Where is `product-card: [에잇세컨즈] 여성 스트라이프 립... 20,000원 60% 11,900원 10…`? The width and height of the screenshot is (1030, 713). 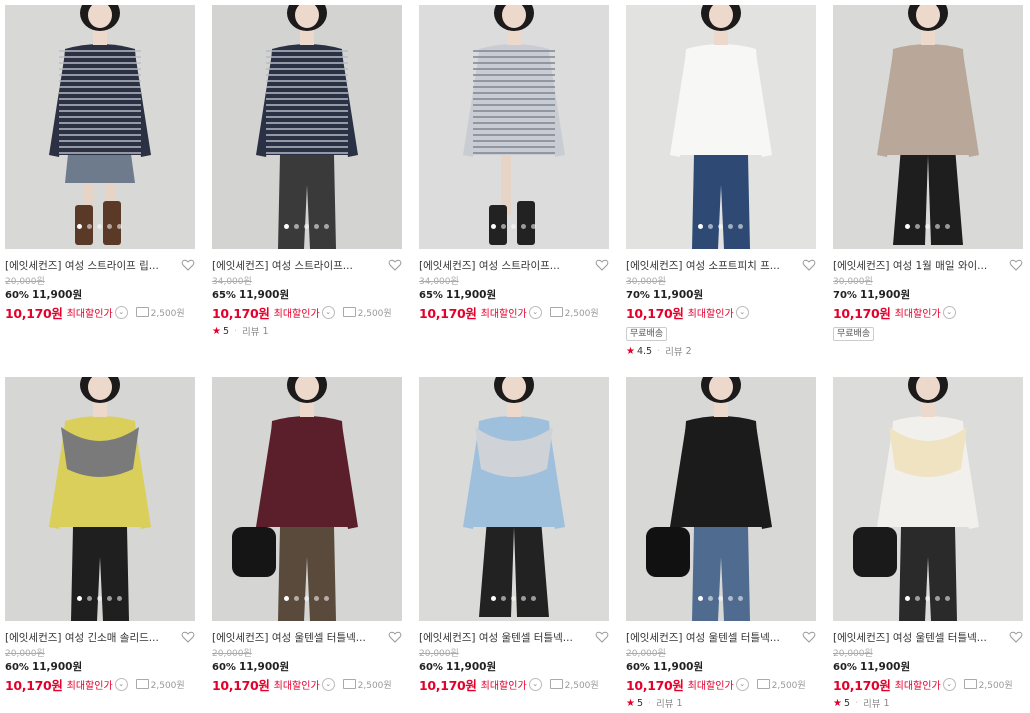
product-card: [에잇세컨즈] 여성 스트라이프 립... 20,000원 60% 11,900원 10… is located at coordinates (100, 163).